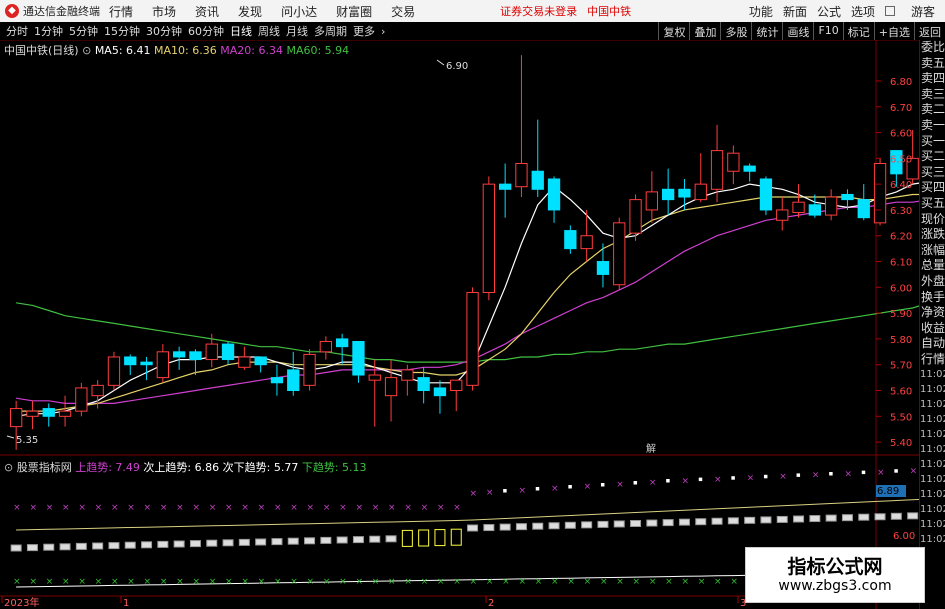 The width and height of the screenshot is (945, 609). What do you see at coordinates (901, 263) in the screenshot?
I see `y-tick-label: 6.10` at bounding box center [901, 263].